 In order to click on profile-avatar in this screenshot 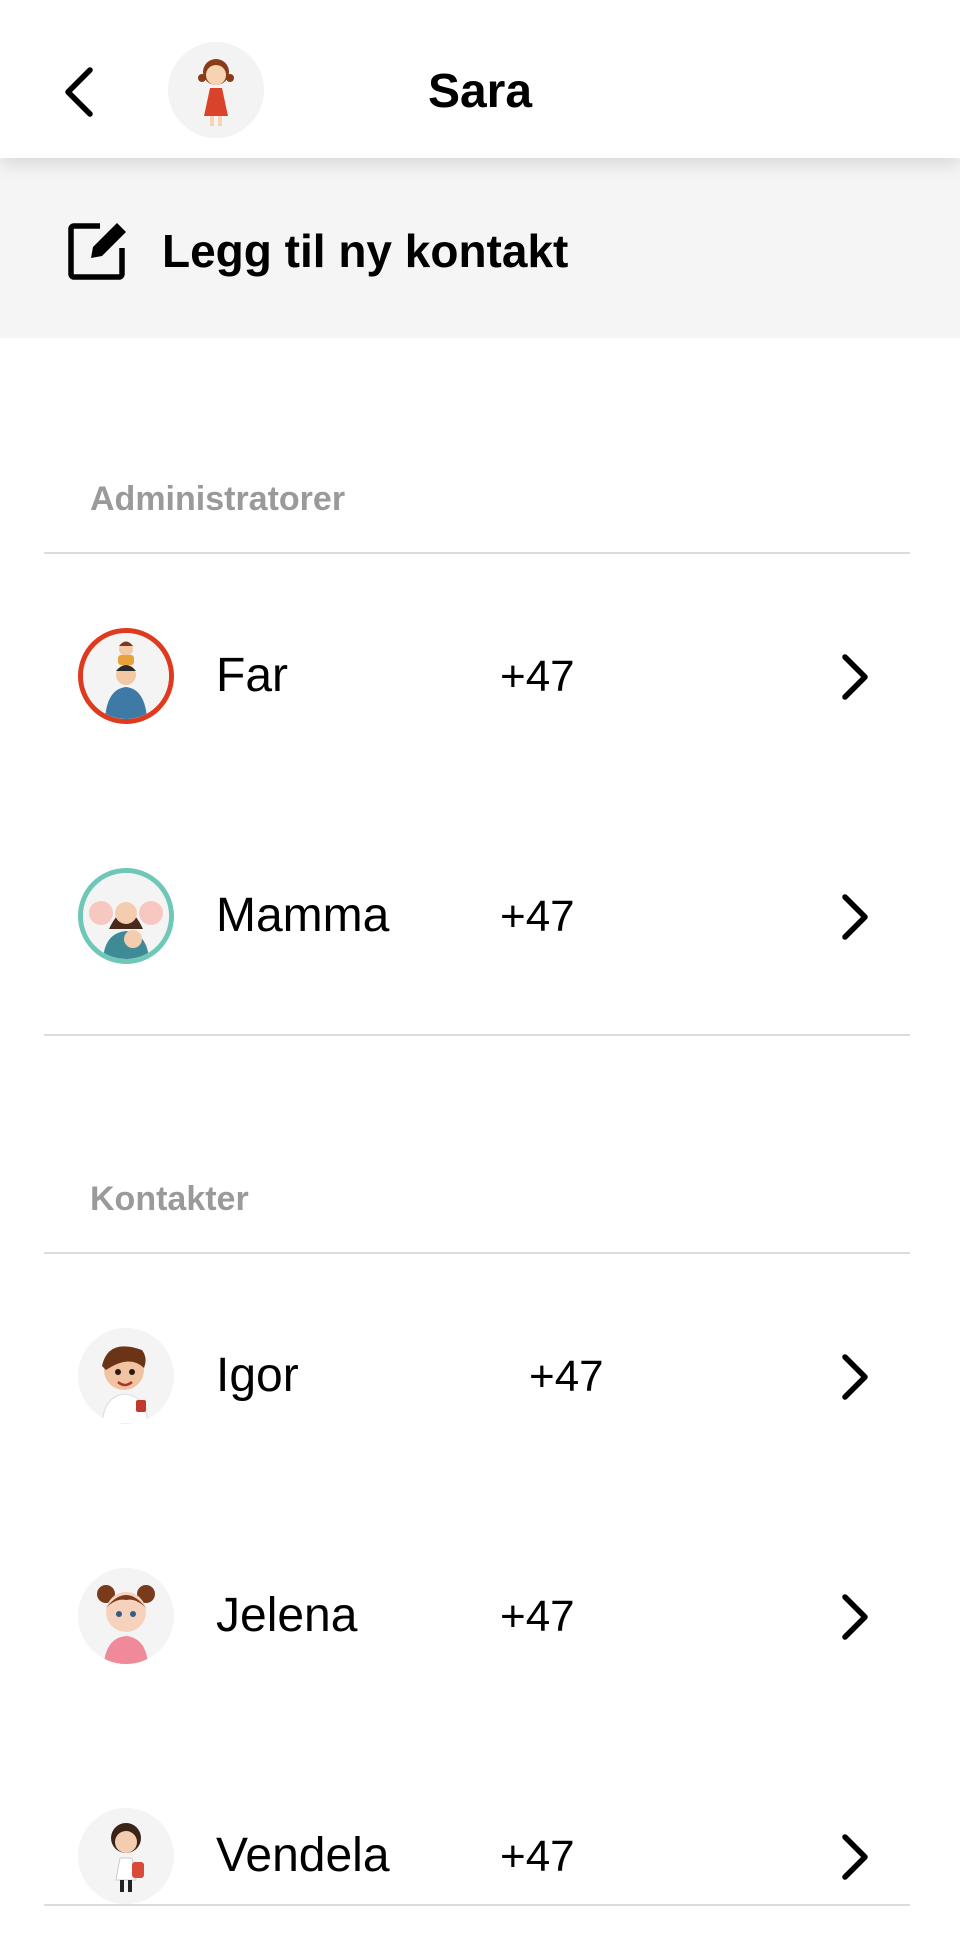, I will do `click(216, 90)`.